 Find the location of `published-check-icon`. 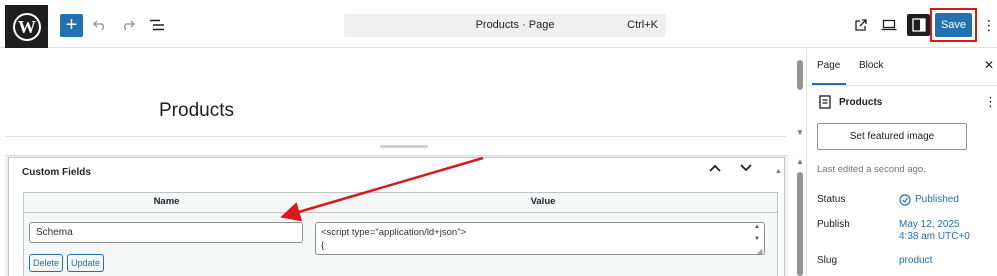

published-check-icon is located at coordinates (905, 199).